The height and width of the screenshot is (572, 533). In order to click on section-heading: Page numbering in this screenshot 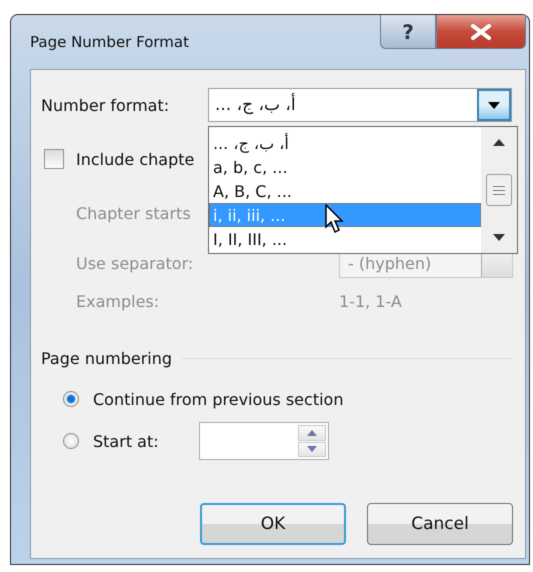, I will do `click(106, 358)`.